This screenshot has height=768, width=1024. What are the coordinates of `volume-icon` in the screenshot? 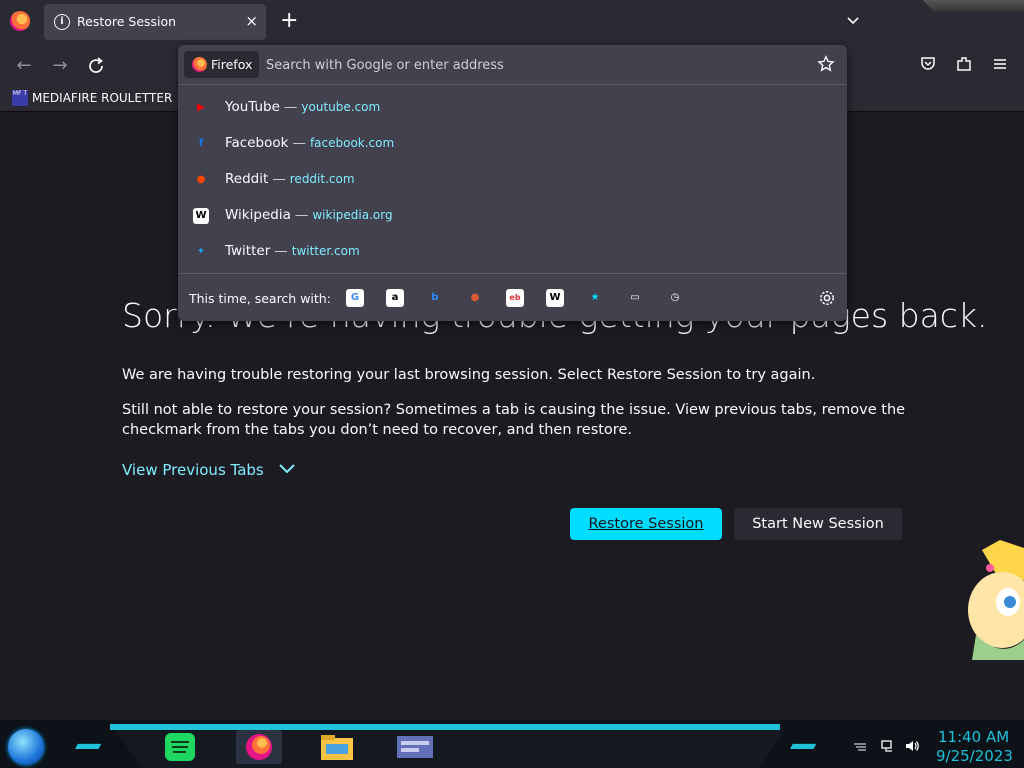 It's located at (912, 746).